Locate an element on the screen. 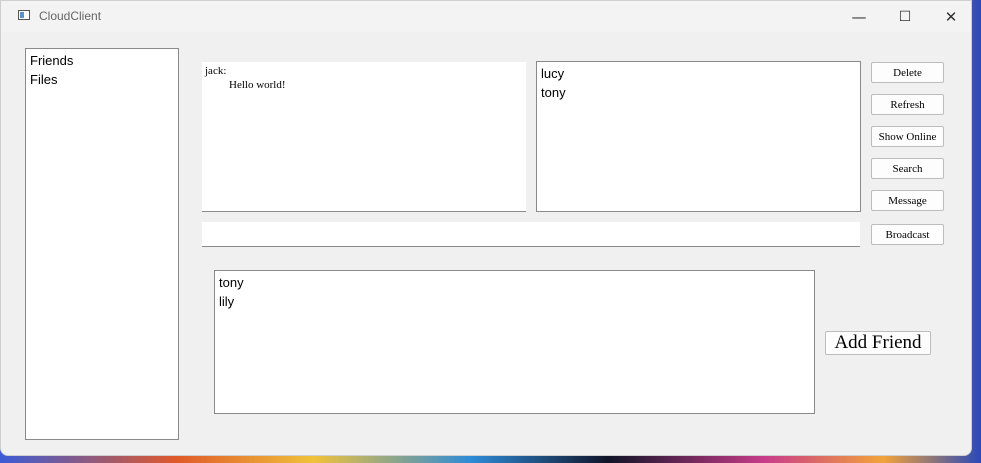  list-item: lucy is located at coordinates (698, 73).